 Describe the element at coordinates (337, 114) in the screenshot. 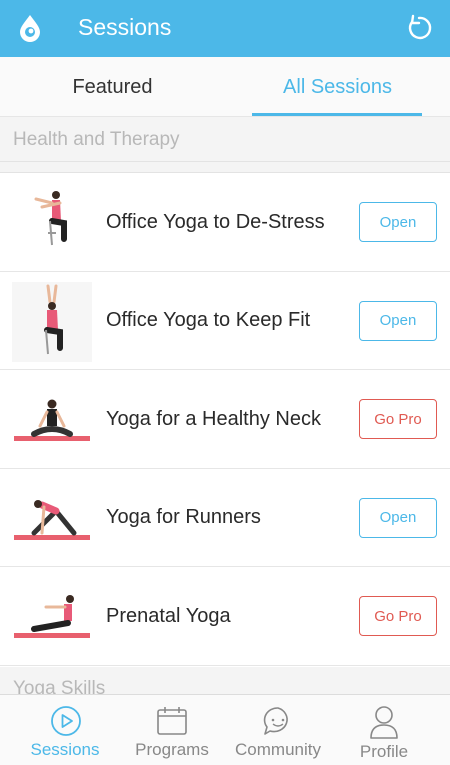

I see `tab-indicator` at that location.